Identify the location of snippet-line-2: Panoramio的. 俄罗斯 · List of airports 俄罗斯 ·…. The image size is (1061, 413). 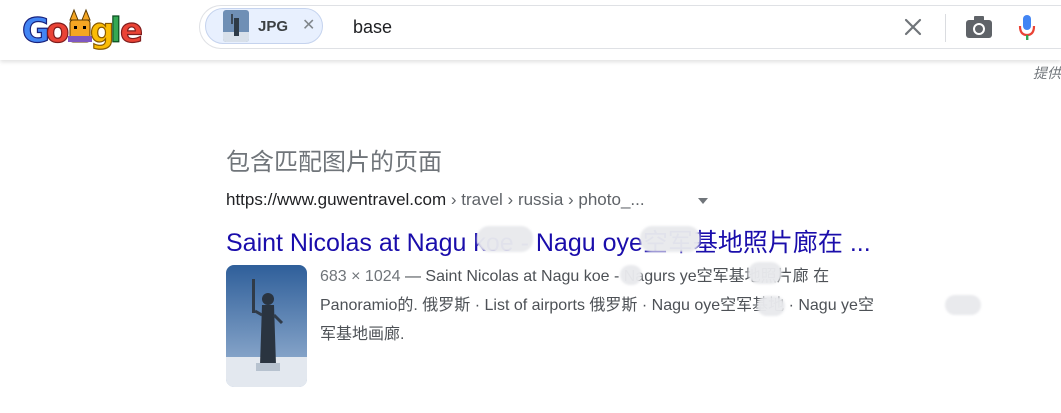
(597, 305).